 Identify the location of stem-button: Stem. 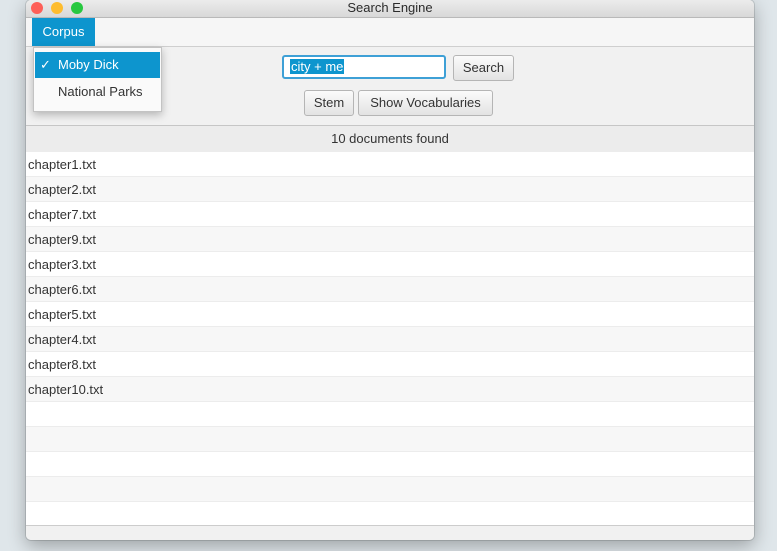
(329, 103).